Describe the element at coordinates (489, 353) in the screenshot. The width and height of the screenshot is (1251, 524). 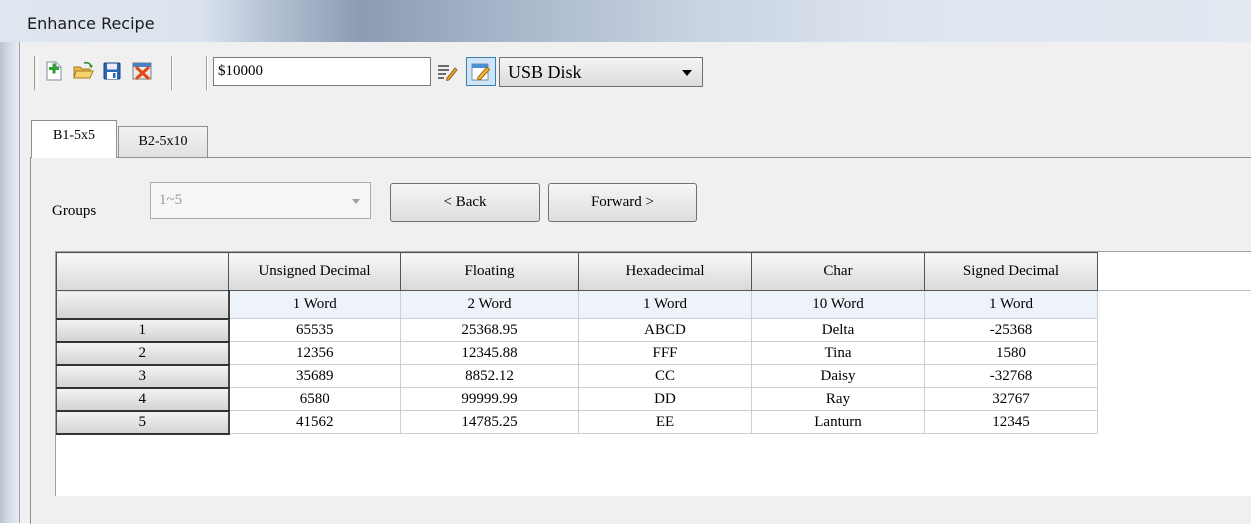
I see `table-cell: 12345.88` at that location.